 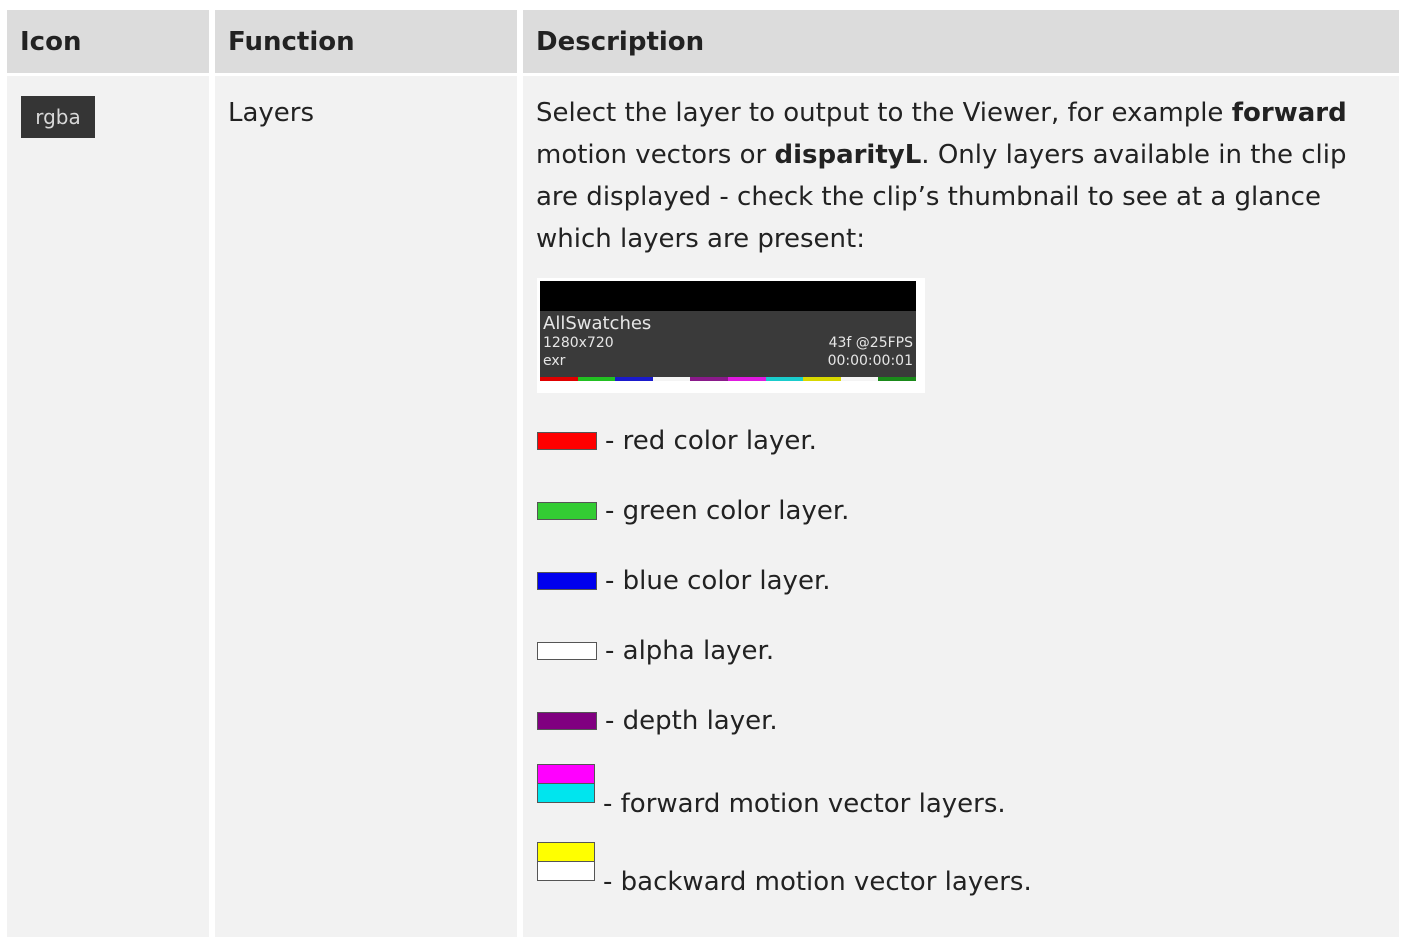 What do you see at coordinates (848, 155) in the screenshot?
I see `desc-bold-disparity: disparityL` at bounding box center [848, 155].